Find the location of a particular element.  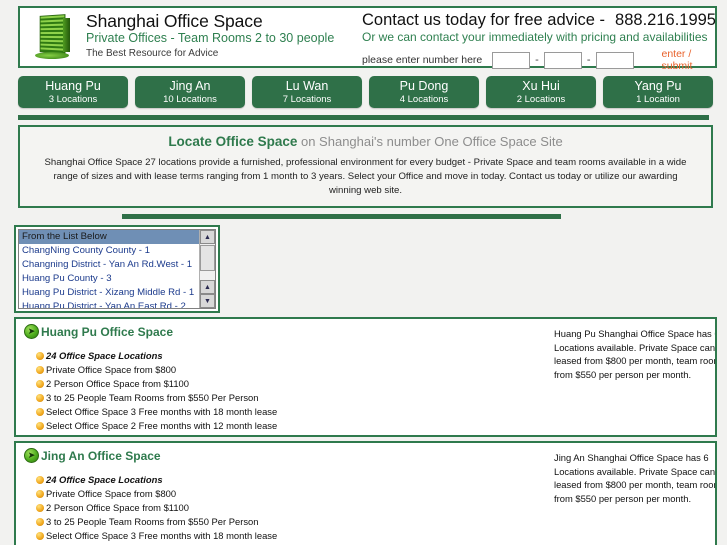

locate-title-bold: Locate Office Space is located at coordinates (233, 141).